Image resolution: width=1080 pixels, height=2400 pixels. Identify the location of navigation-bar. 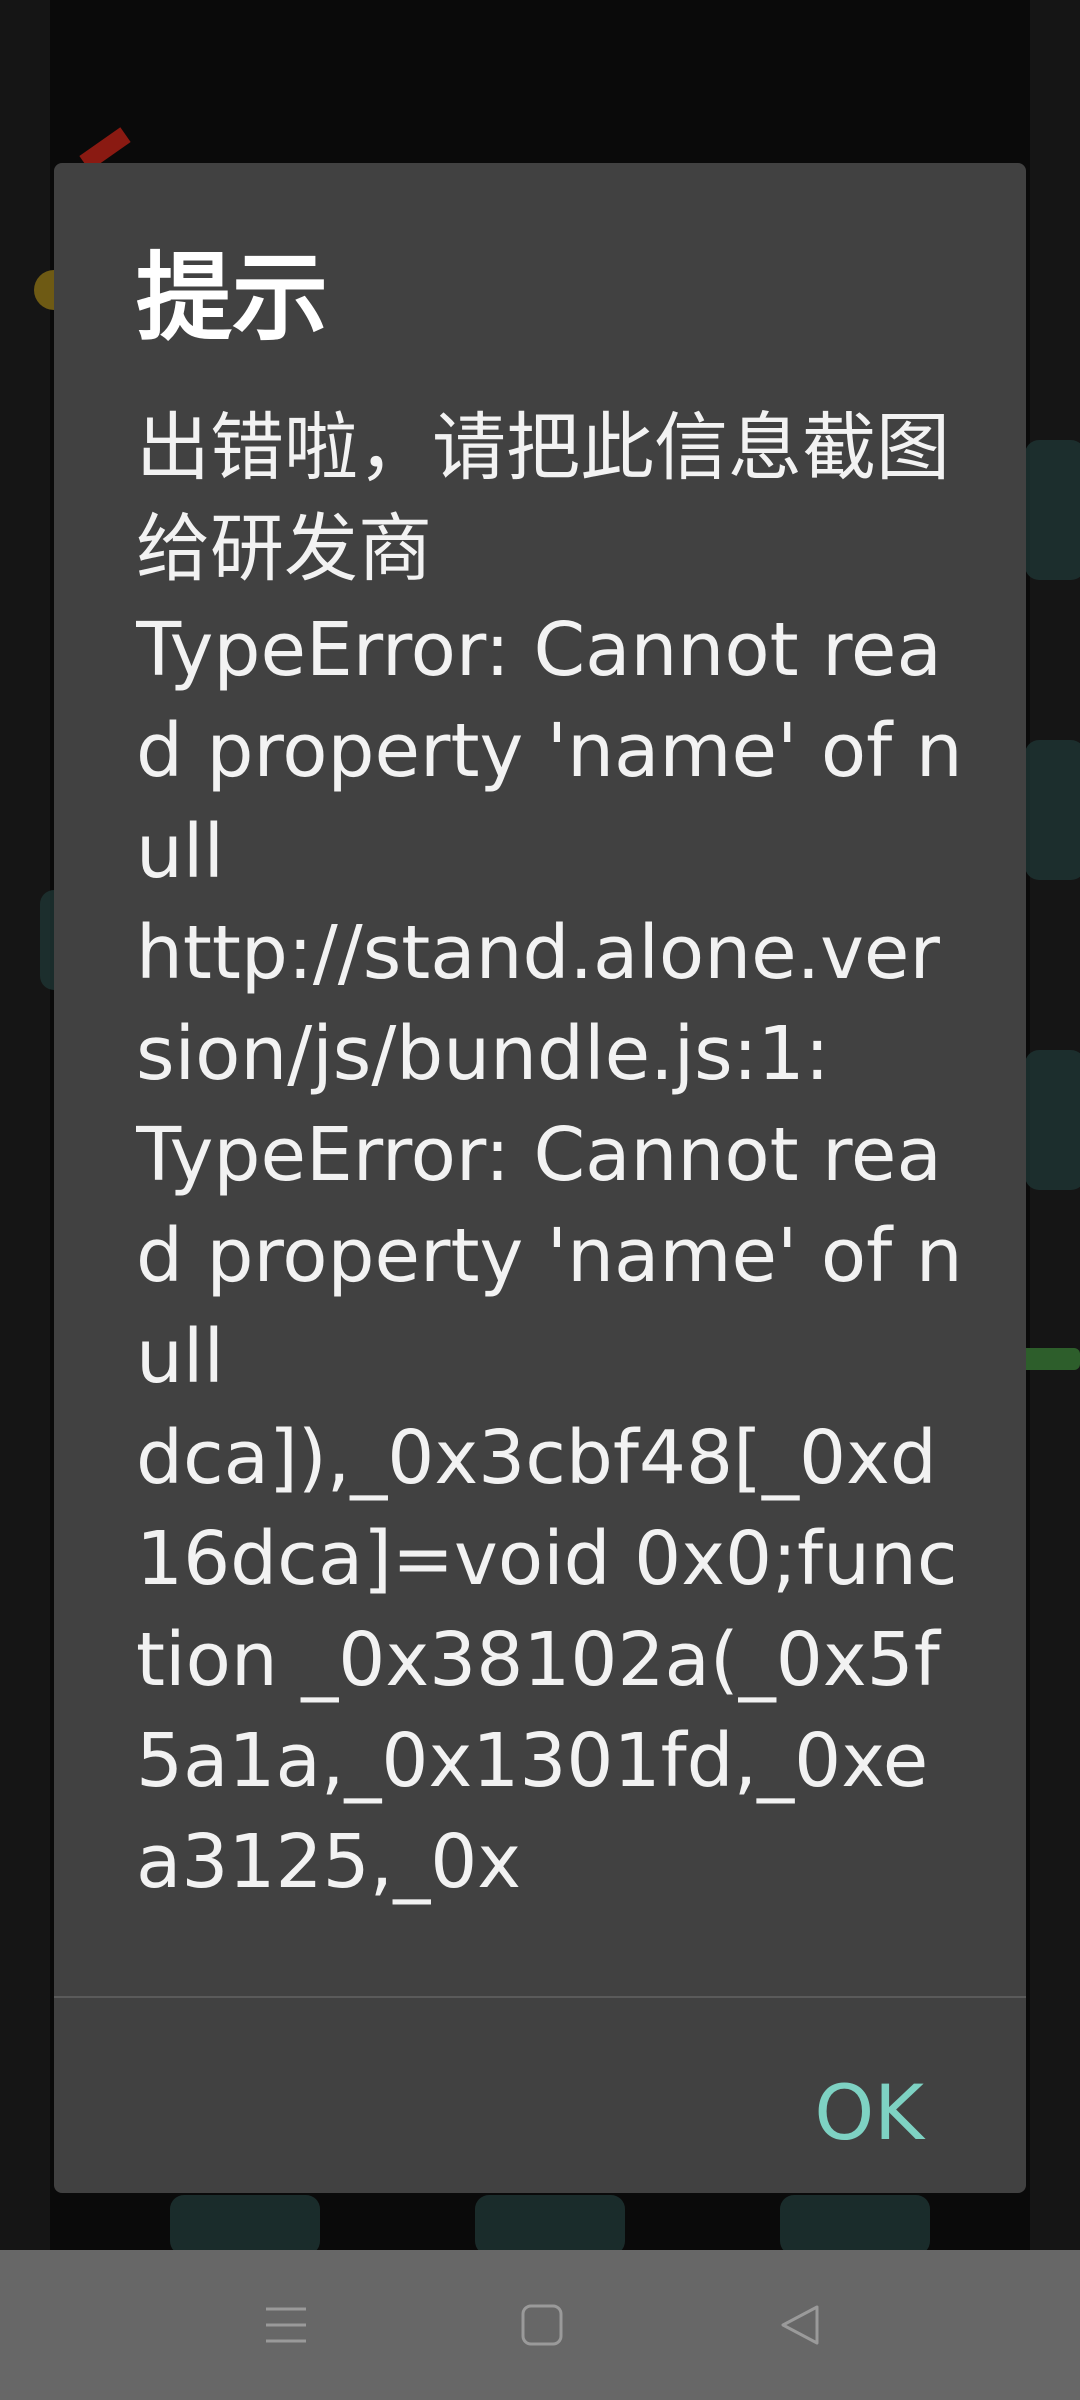
(540, 2325).